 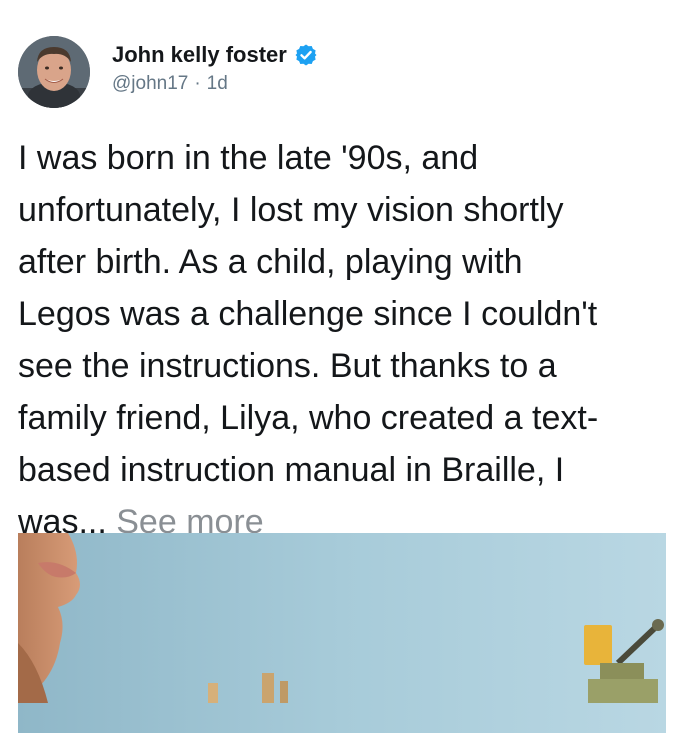 I want to click on timestamp: 1d, so click(x=217, y=84).